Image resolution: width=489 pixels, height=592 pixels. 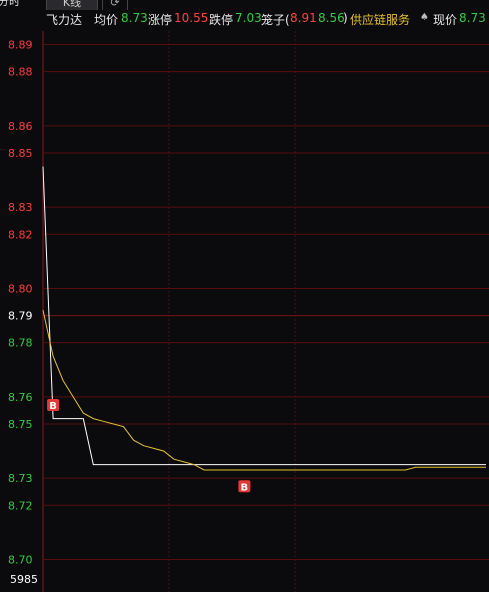 I want to click on y-tick-label: 8.72, so click(x=20, y=505).